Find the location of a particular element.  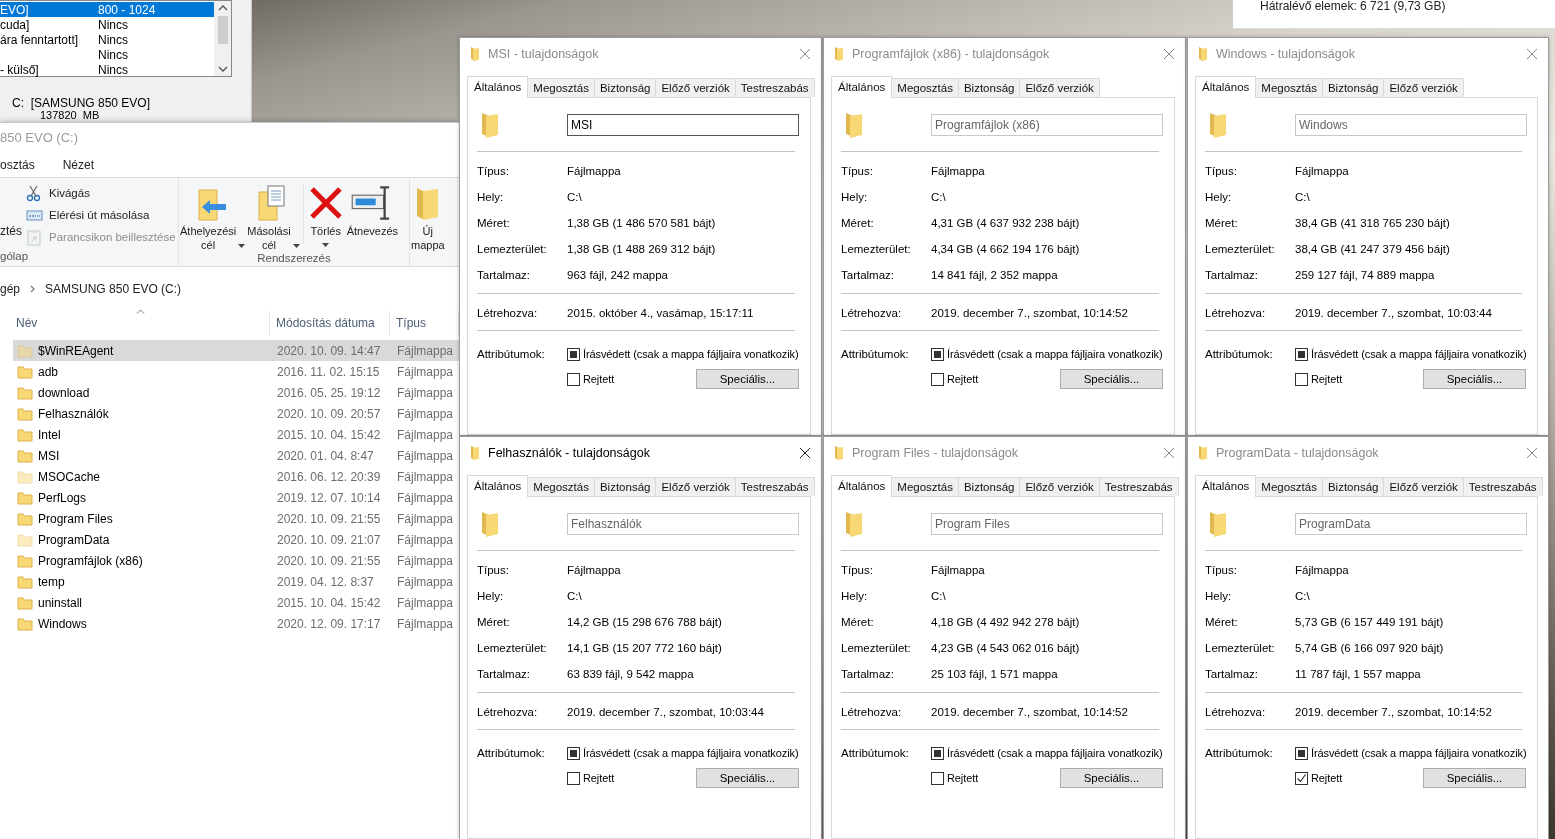

file-row: ProgramData 2020. 10. 09. 21:07 Fájlmappa is located at coordinates (236, 539).